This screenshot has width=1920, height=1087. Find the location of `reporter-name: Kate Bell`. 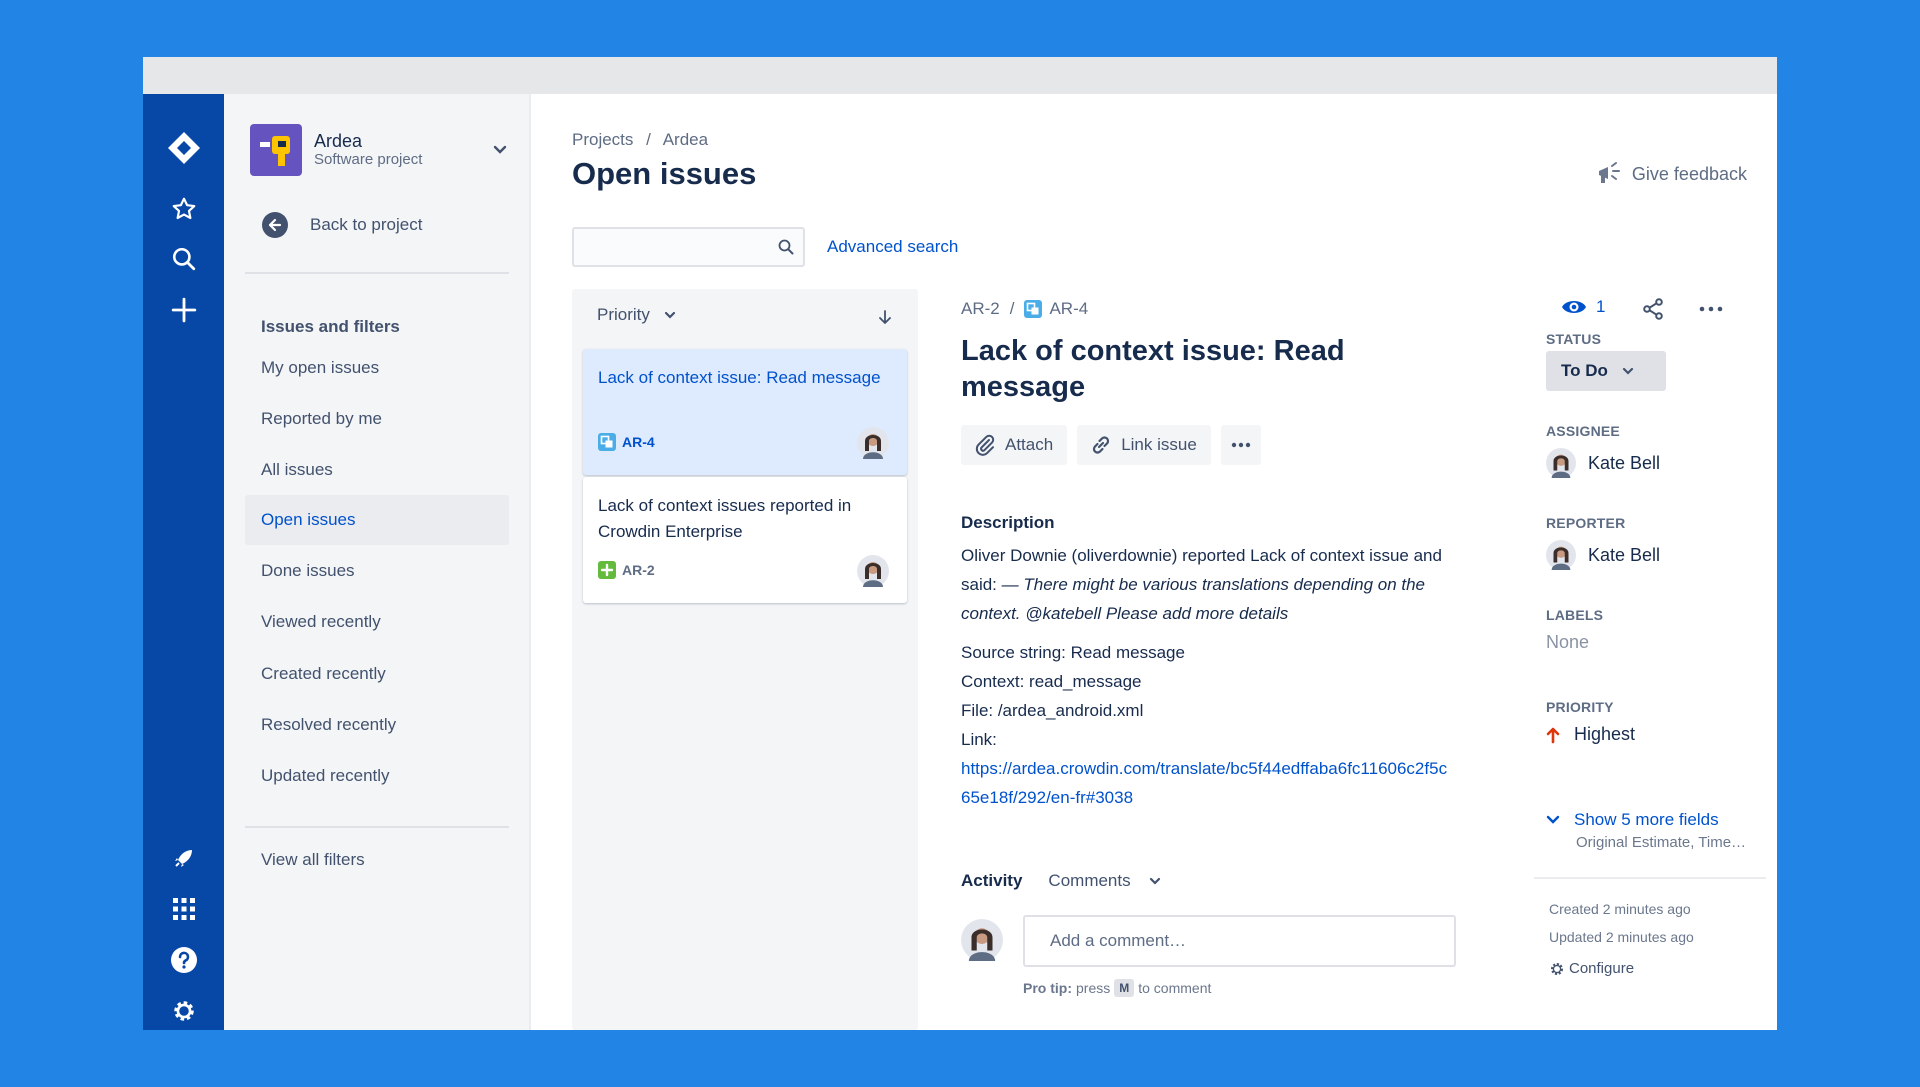

reporter-name: Kate Bell is located at coordinates (1624, 554).